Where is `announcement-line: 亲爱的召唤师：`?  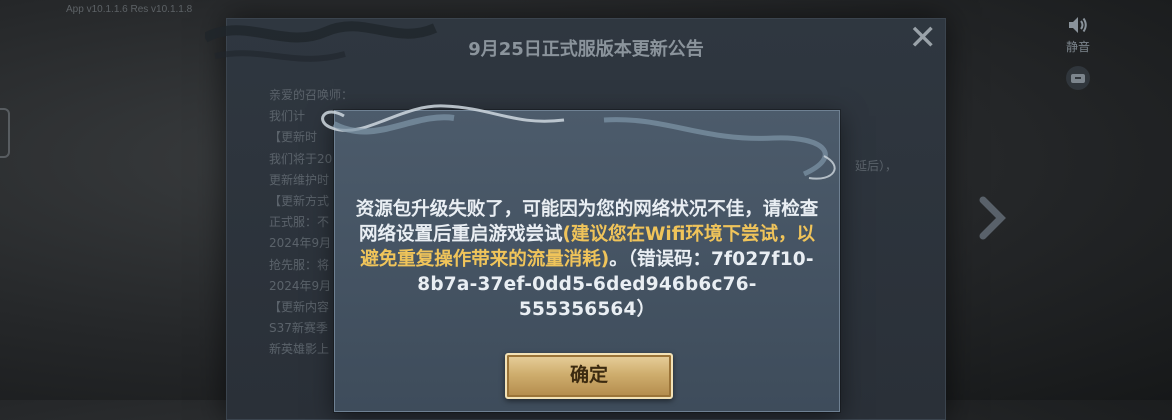
announcement-line: 亲爱的召唤师： is located at coordinates (311, 95).